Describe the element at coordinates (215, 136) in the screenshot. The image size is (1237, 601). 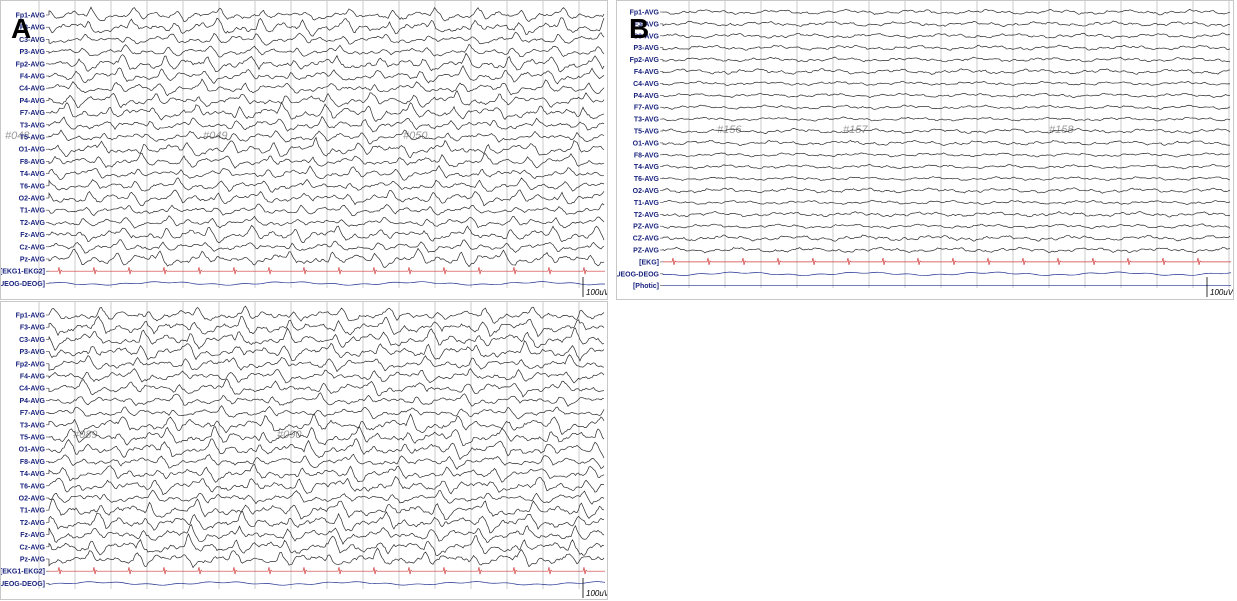
I see `epoch-stamp: #049` at that location.